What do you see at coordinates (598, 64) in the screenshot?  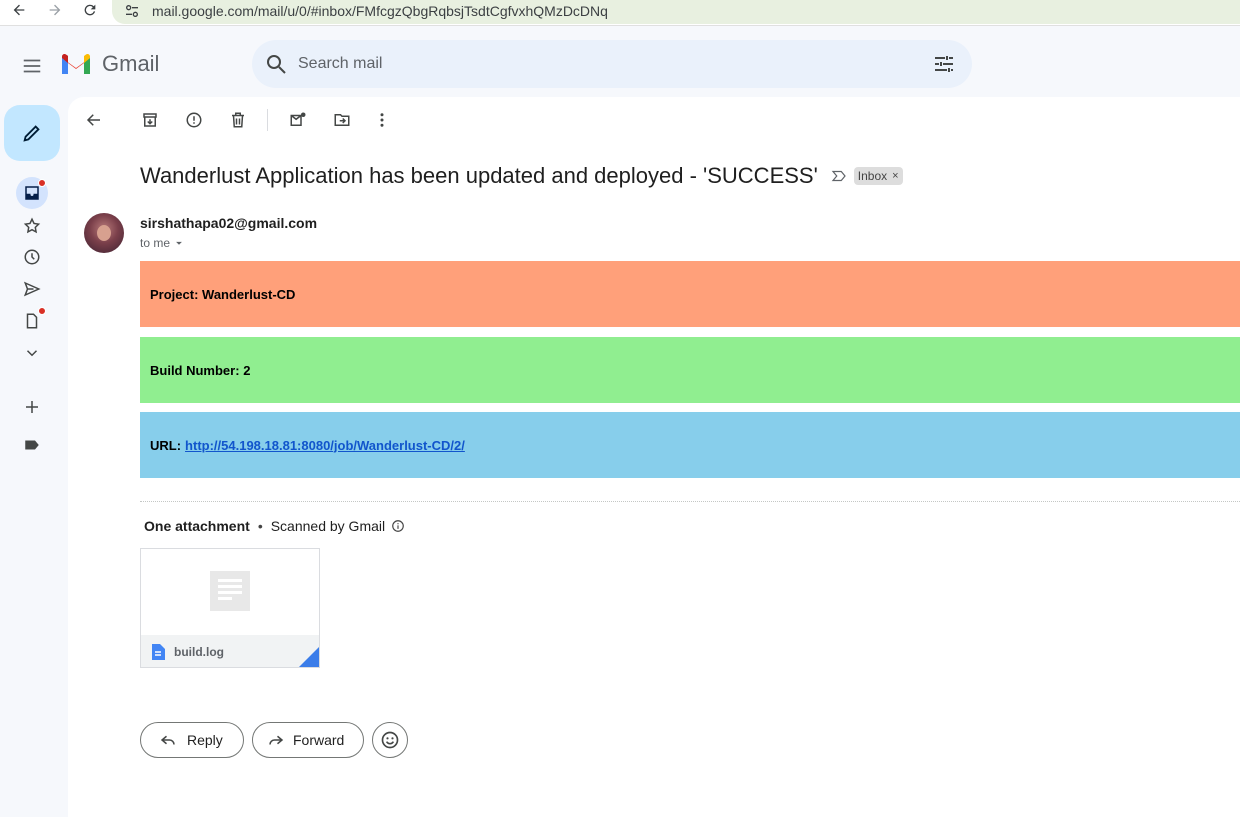 I see `search-input` at bounding box center [598, 64].